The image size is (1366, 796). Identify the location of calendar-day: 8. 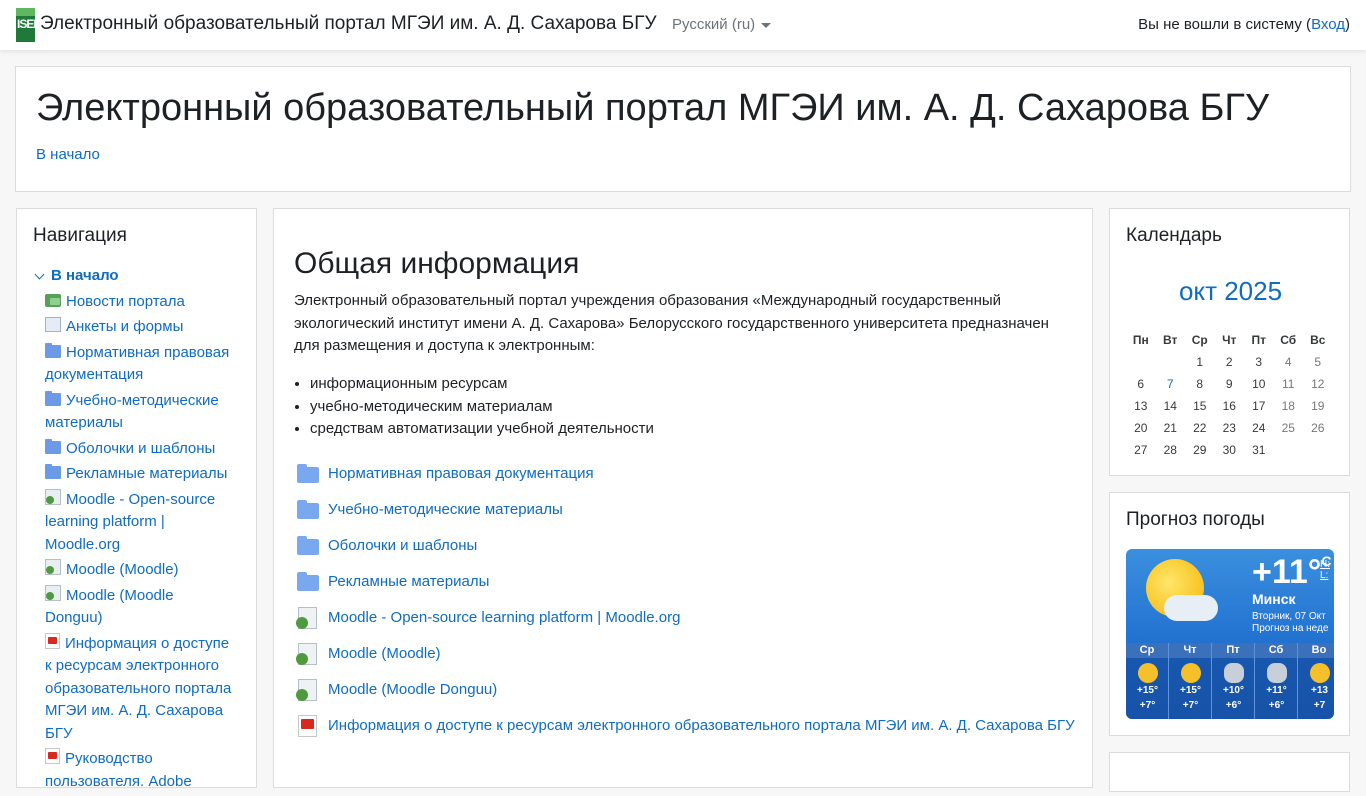
(1200, 384).